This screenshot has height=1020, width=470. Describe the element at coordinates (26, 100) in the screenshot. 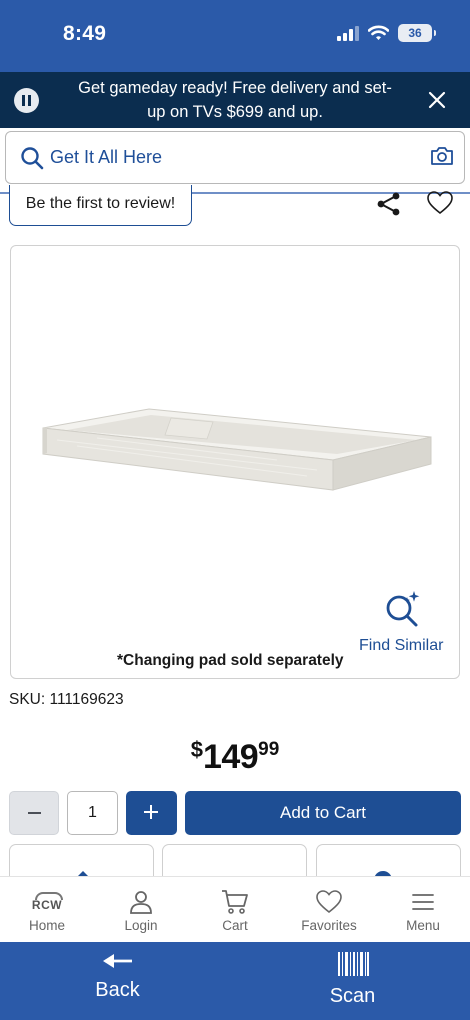

I see `pause-icon` at that location.